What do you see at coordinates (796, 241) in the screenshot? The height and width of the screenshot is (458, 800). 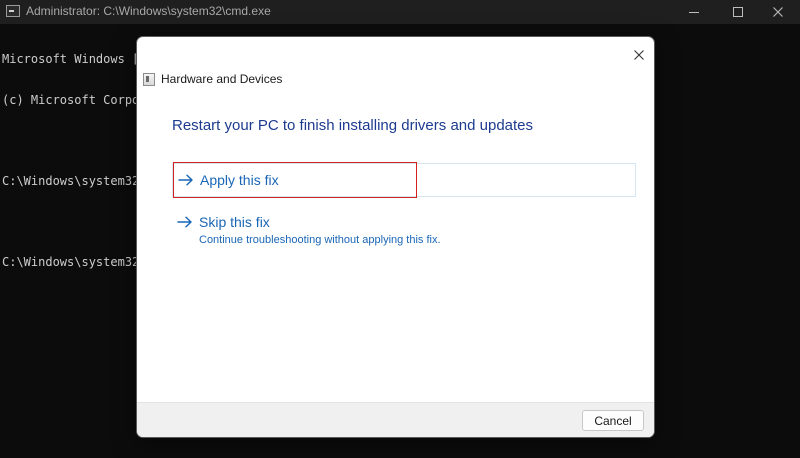 I see `cmd-scrollbar` at bounding box center [796, 241].